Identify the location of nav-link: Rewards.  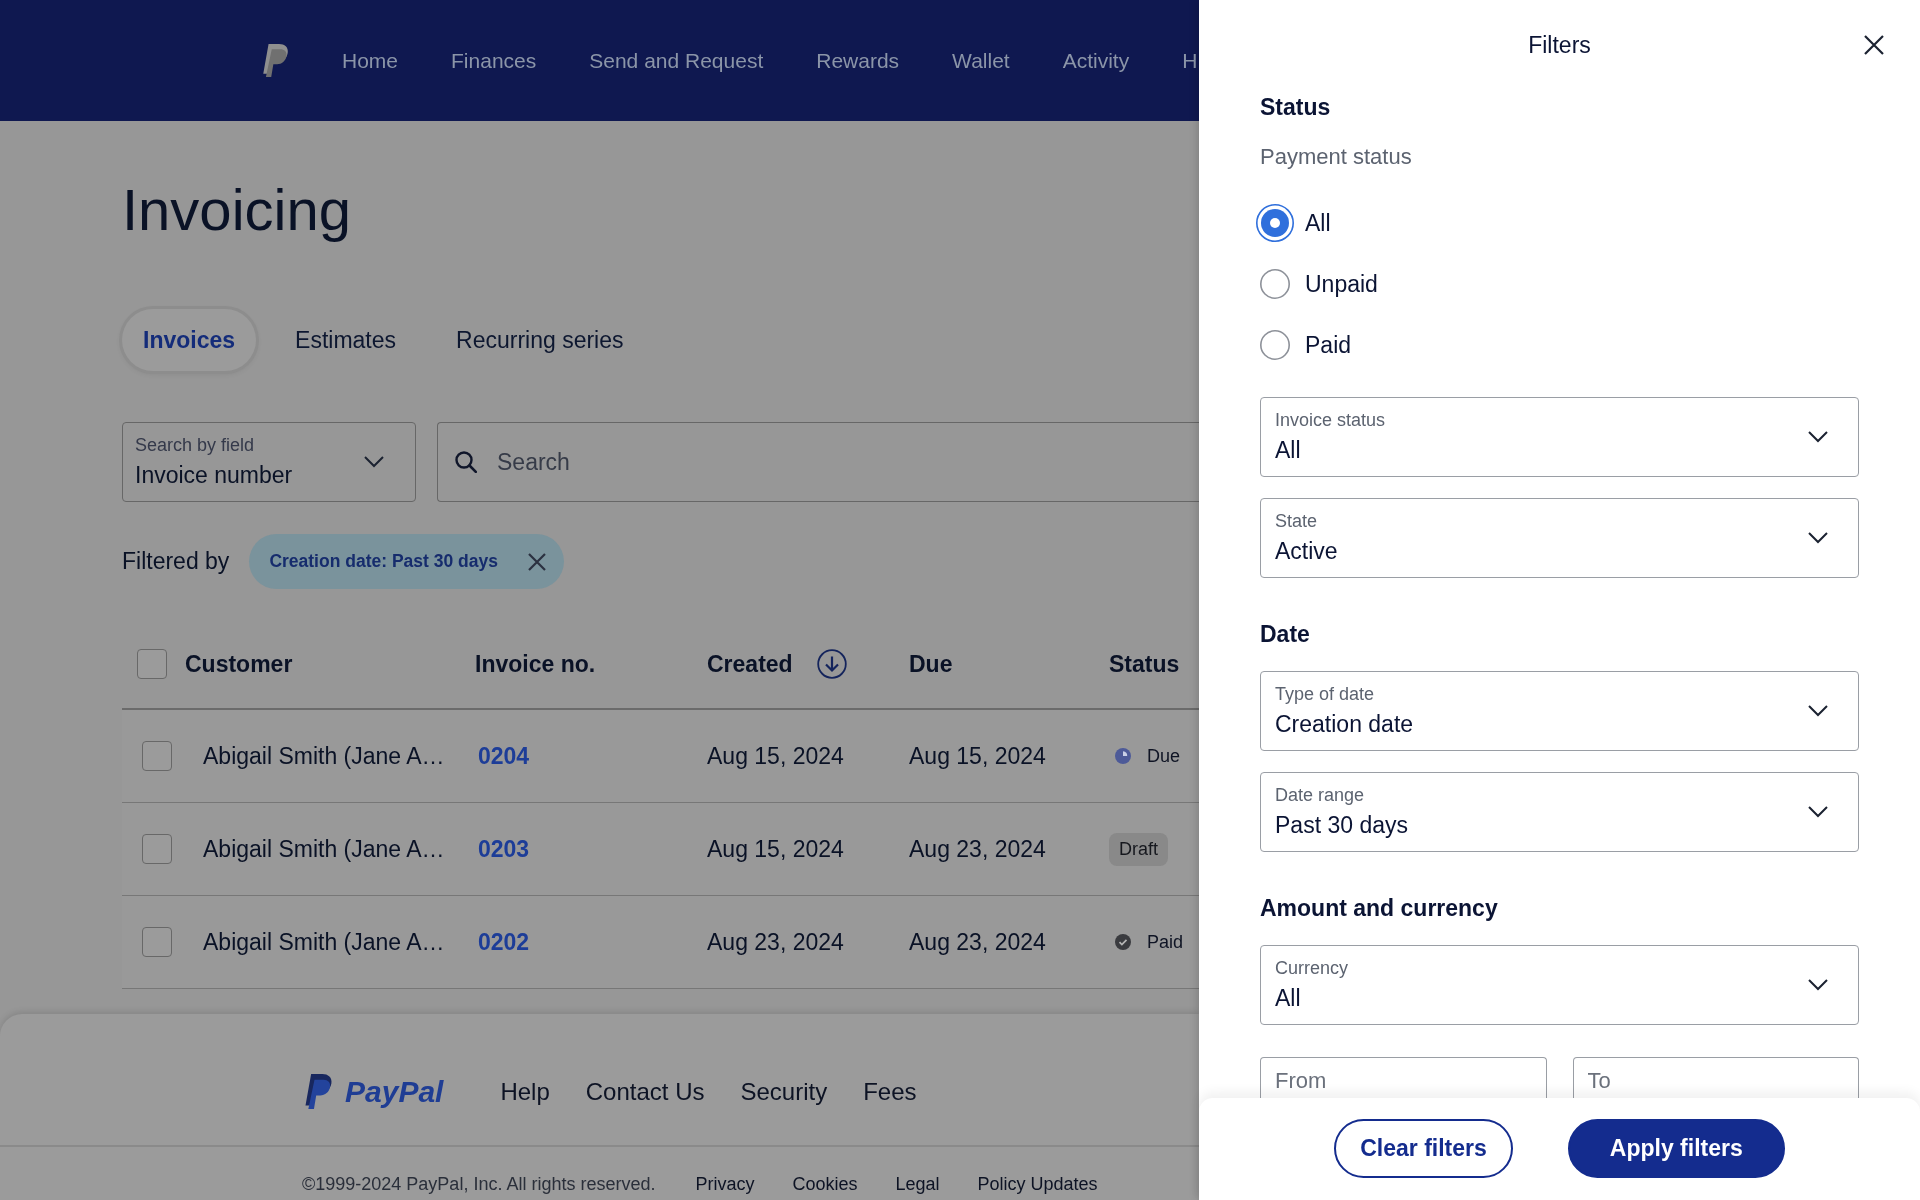
(858, 60).